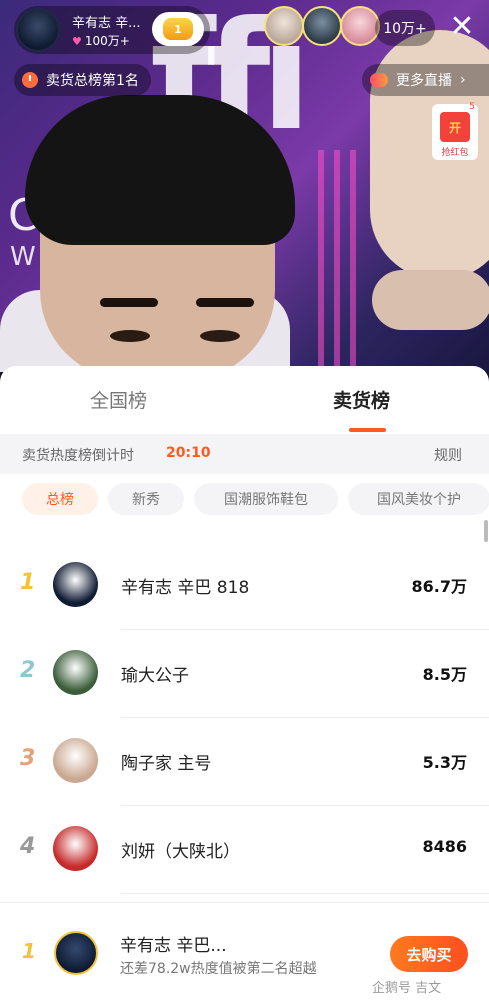 The height and width of the screenshot is (1000, 489). Describe the element at coordinates (155, 676) in the screenshot. I see `streamer-name: 瑜大公子` at that location.